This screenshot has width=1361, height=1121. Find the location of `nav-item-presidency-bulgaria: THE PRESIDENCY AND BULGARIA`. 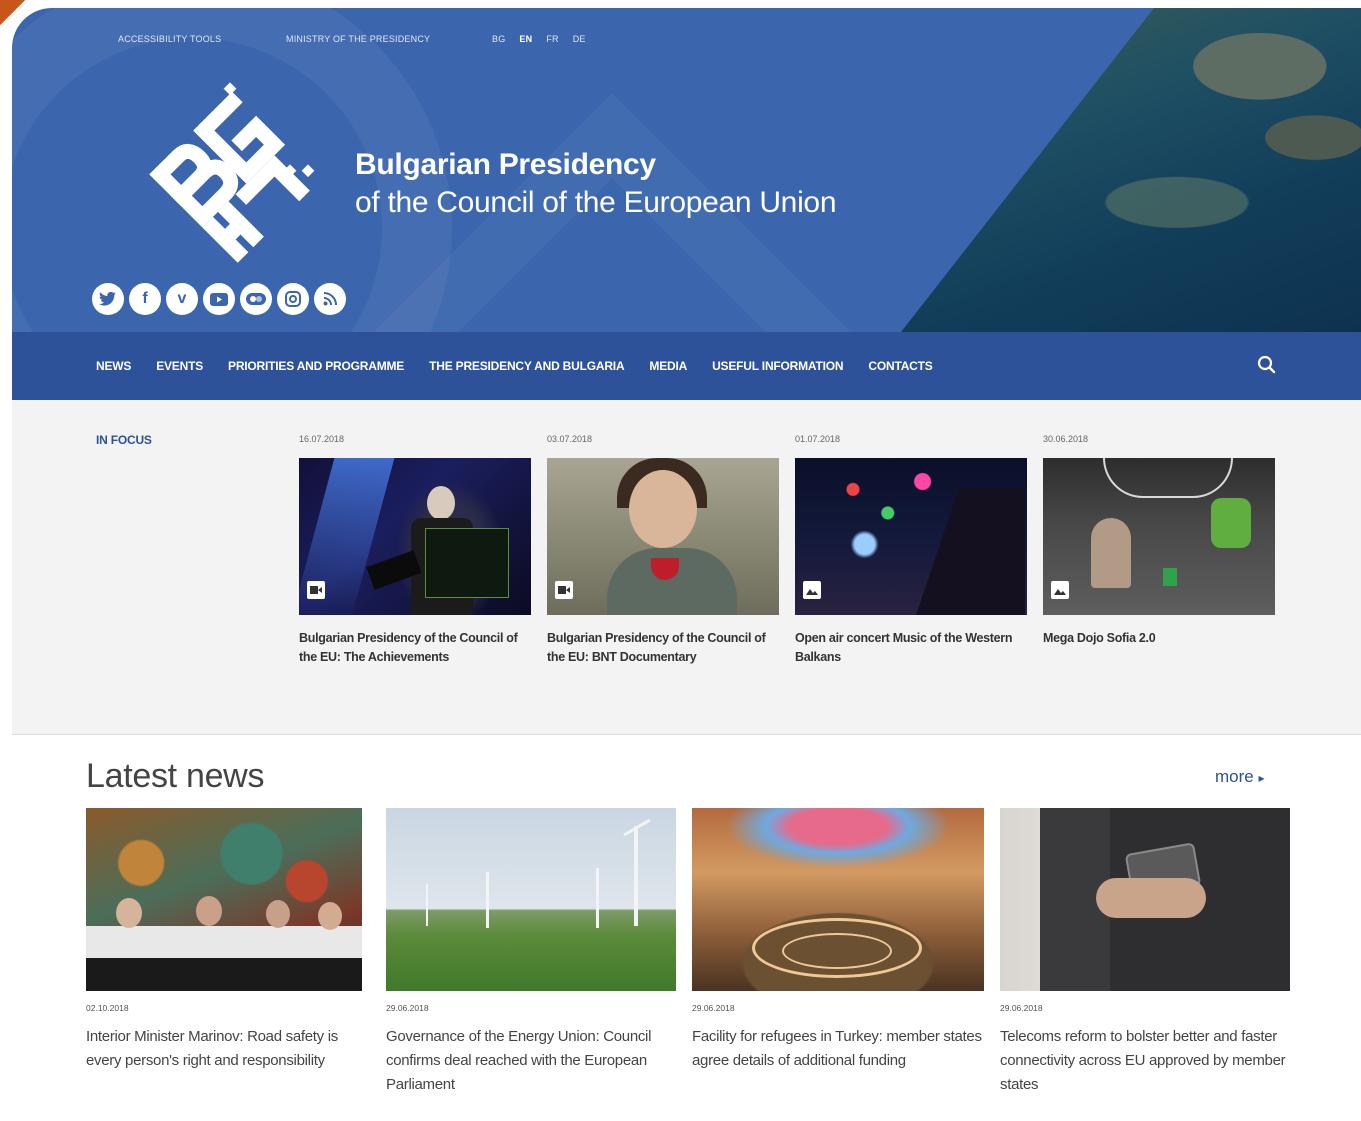

nav-item-presidency-bulgaria: THE PRESIDENCY AND BULGARIA is located at coordinates (526, 366).